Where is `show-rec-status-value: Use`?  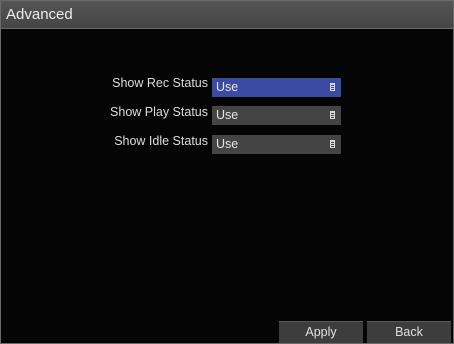
show-rec-status-value: Use is located at coordinates (227, 87).